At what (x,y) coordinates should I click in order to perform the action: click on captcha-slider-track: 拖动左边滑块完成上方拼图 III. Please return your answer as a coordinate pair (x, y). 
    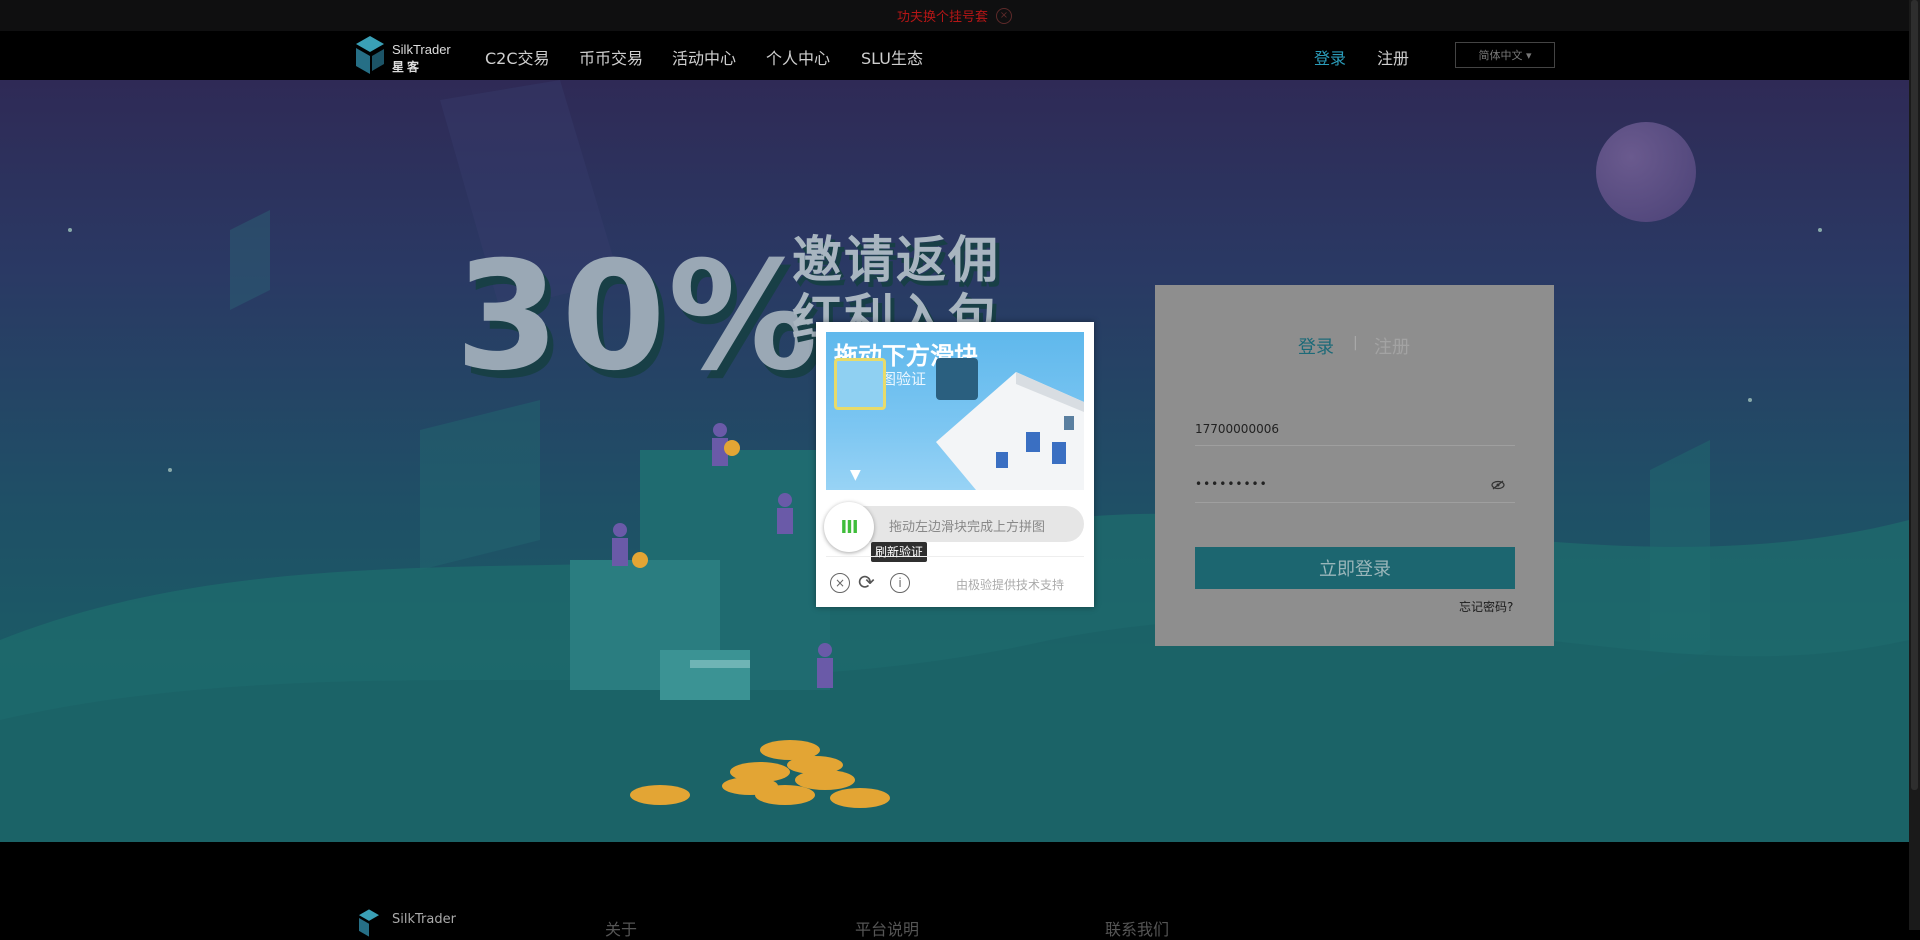
    Looking at the image, I should click on (954, 527).